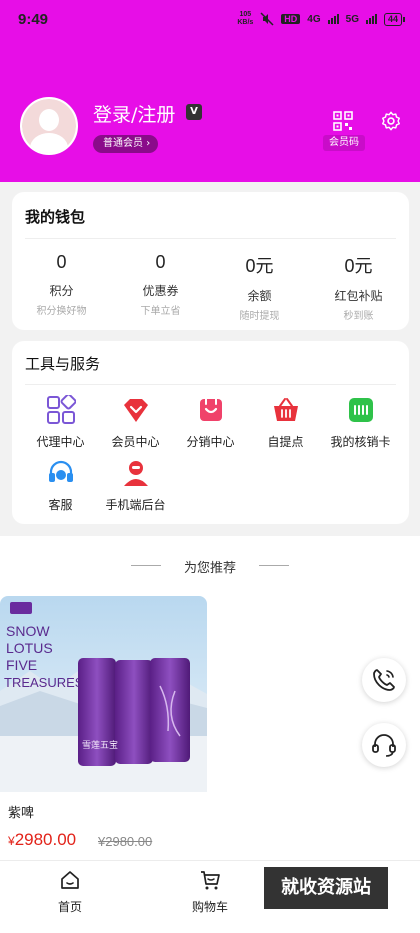 Image resolution: width=420 pixels, height=933 pixels. Describe the element at coordinates (210, 422) in the screenshot. I see `tool-distribution-center: 分销中心` at that location.